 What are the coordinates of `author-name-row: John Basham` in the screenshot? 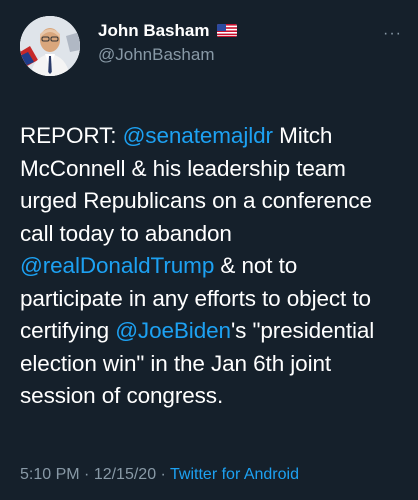 It's located at (168, 31).